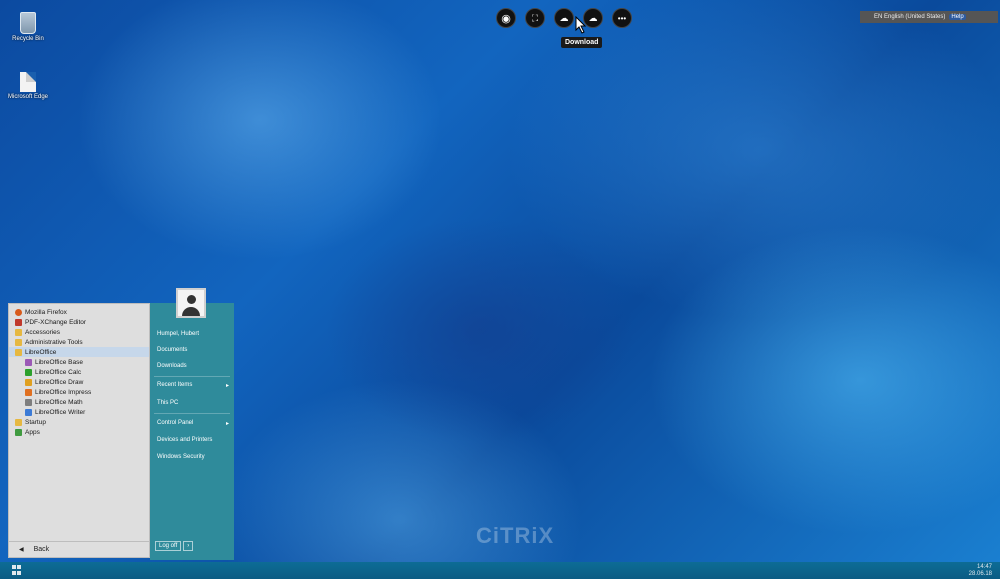 Image resolution: width=1000 pixels, height=579 pixels. I want to click on program-item: LibreOffice Draw, so click(79, 382).